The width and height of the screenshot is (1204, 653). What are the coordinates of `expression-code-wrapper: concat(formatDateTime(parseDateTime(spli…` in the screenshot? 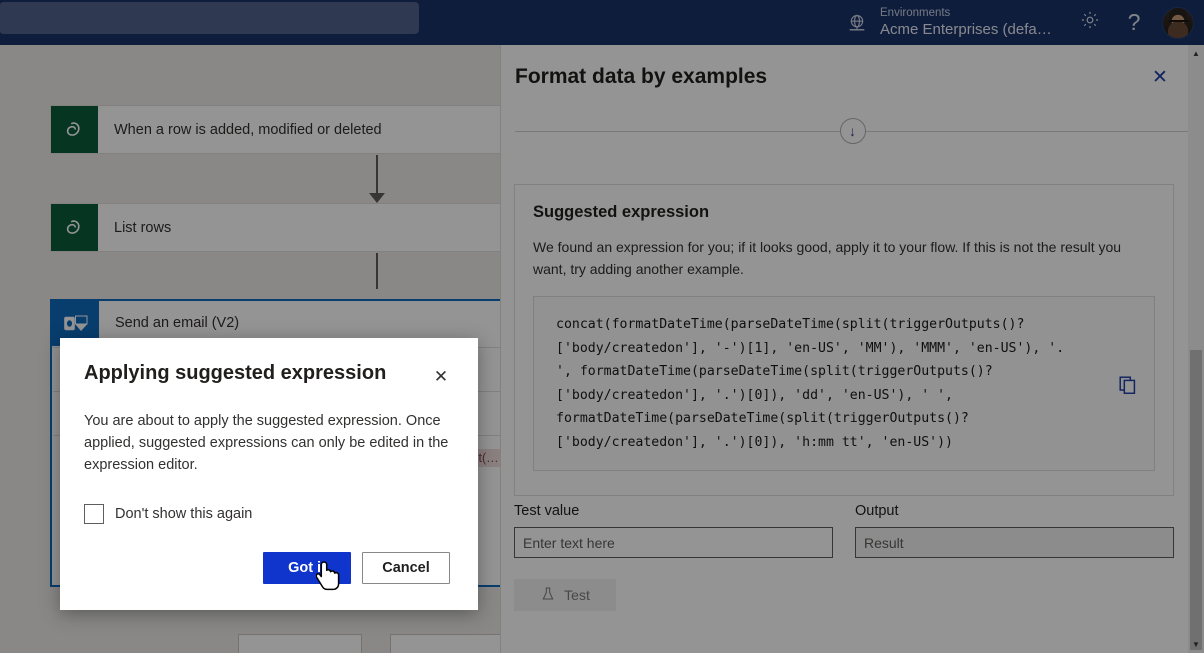 It's located at (844, 383).